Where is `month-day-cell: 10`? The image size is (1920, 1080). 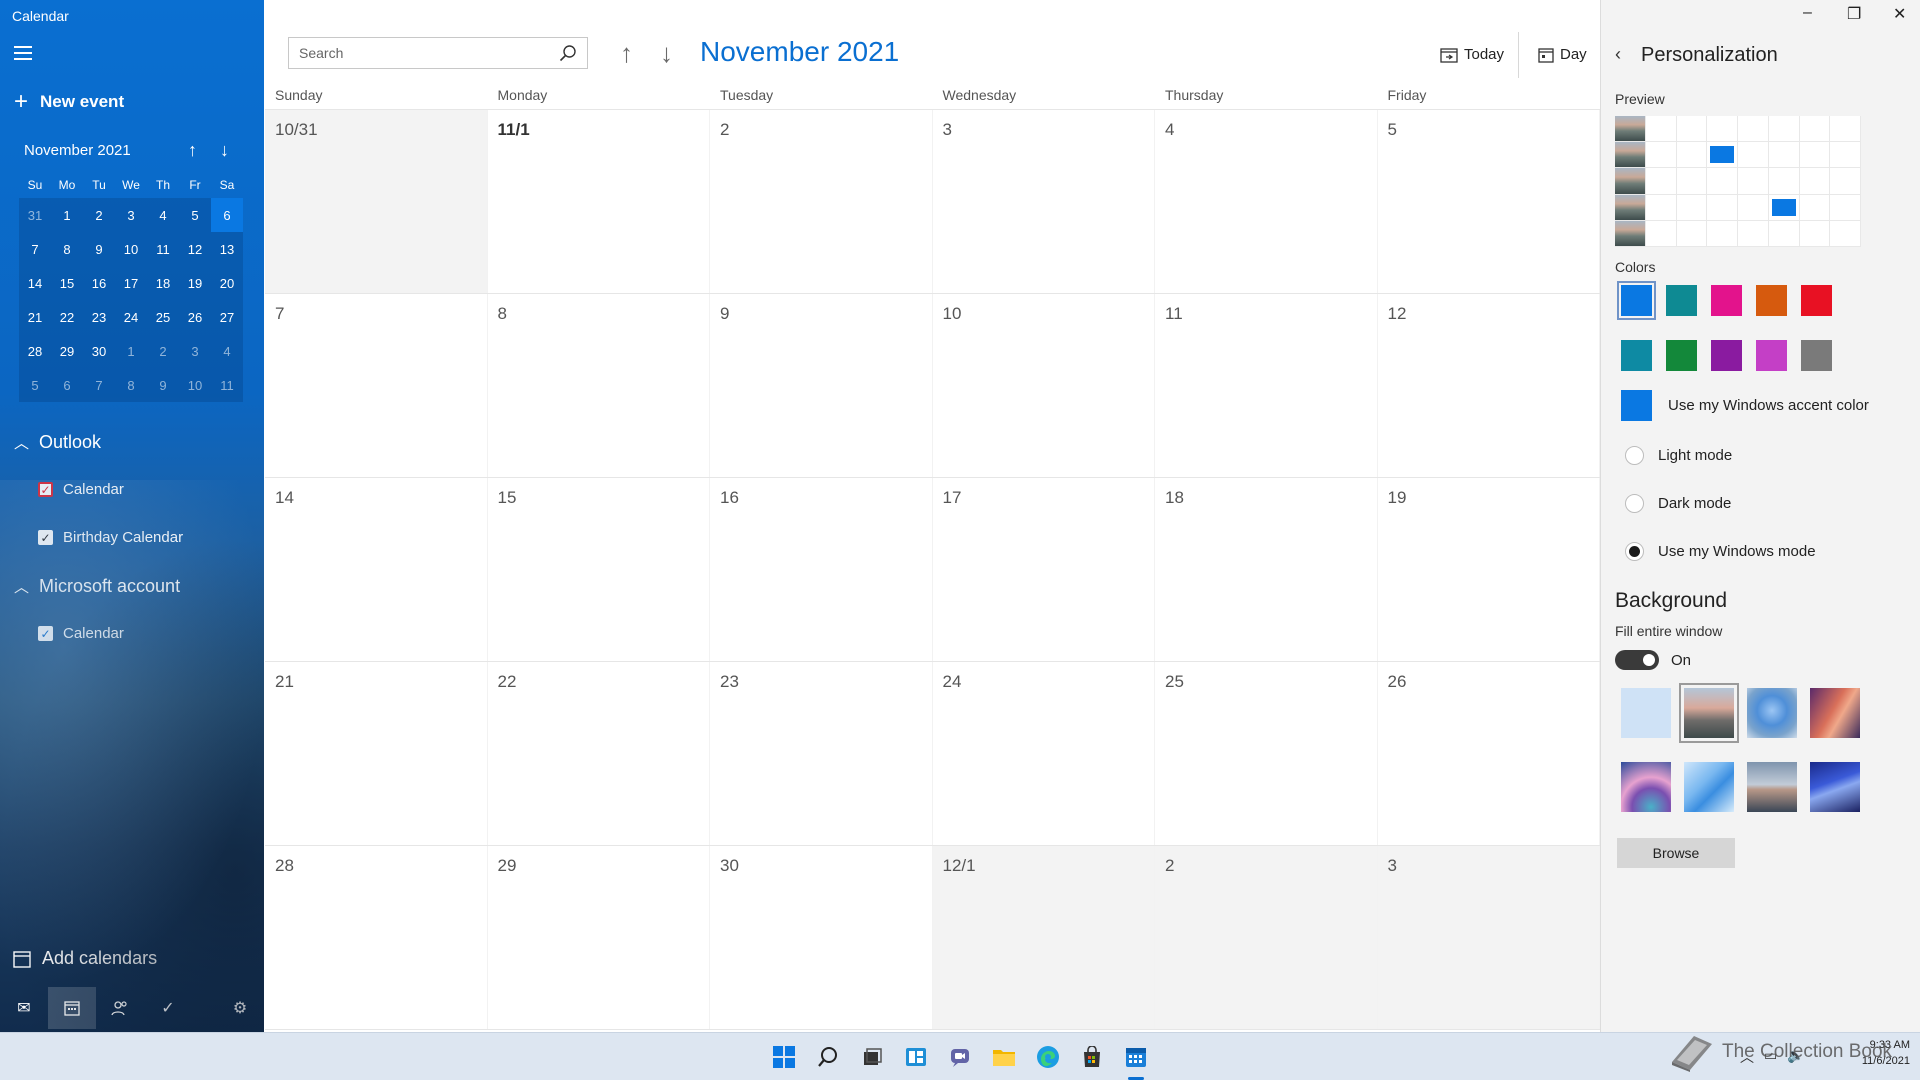
month-day-cell: 10 is located at coordinates (1044, 385).